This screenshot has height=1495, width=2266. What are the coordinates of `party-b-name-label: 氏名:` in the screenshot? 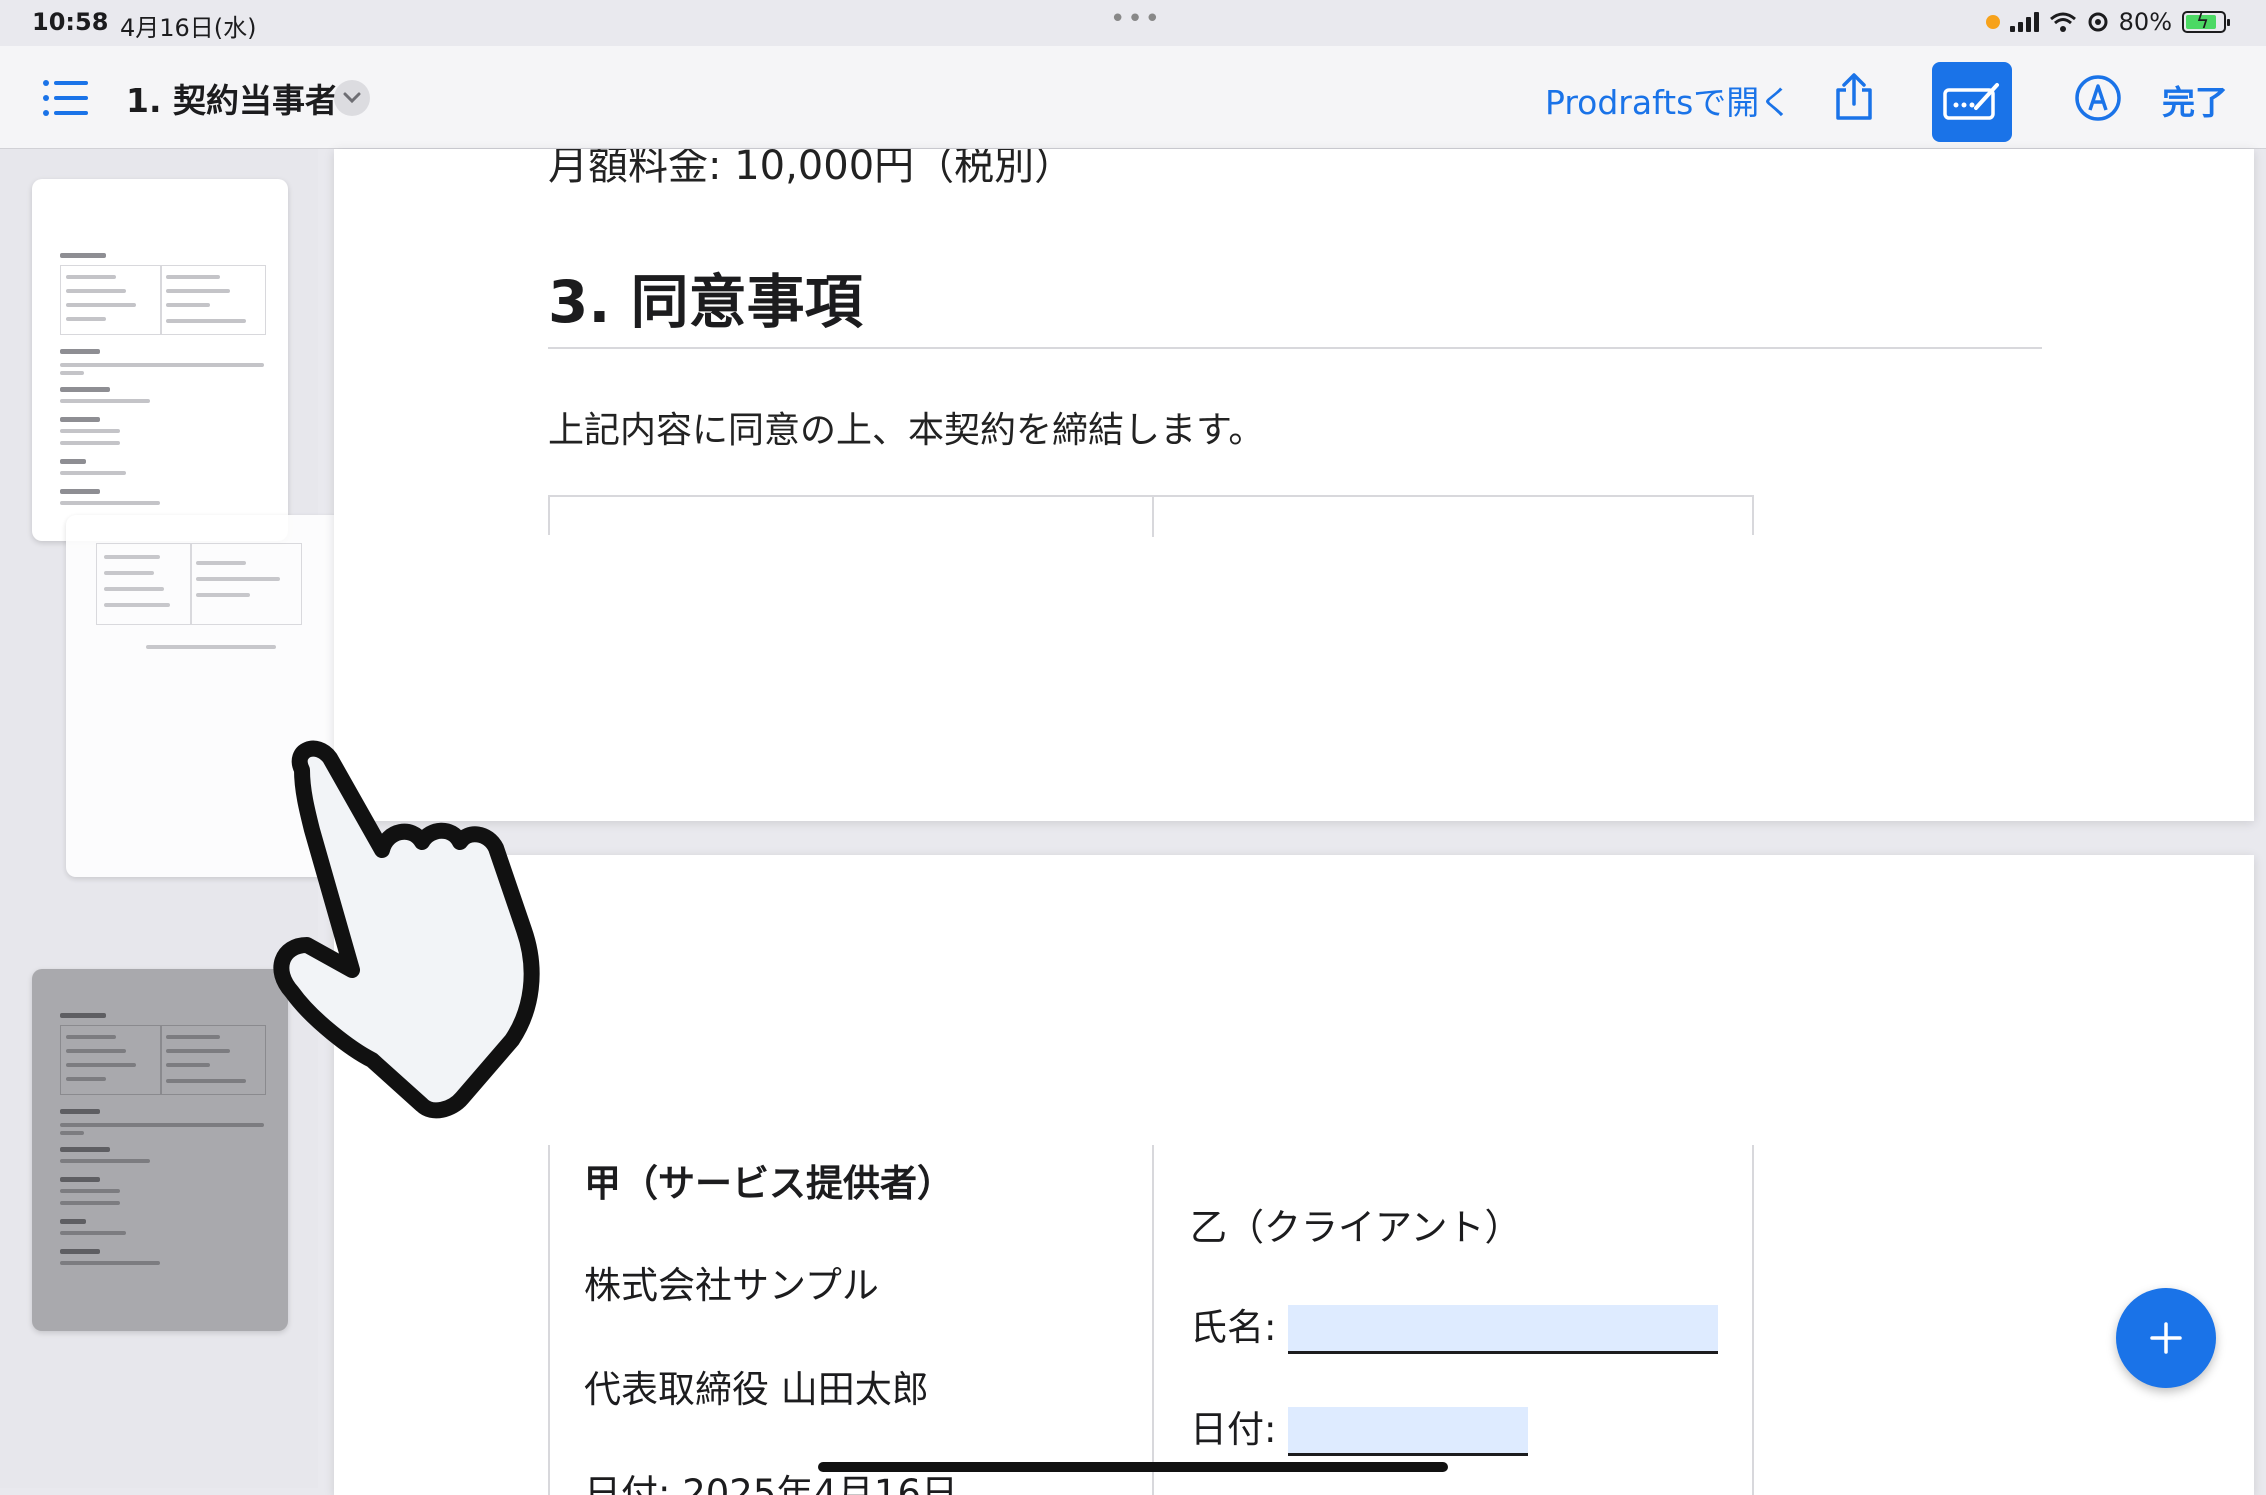 It's located at (1233, 1327).